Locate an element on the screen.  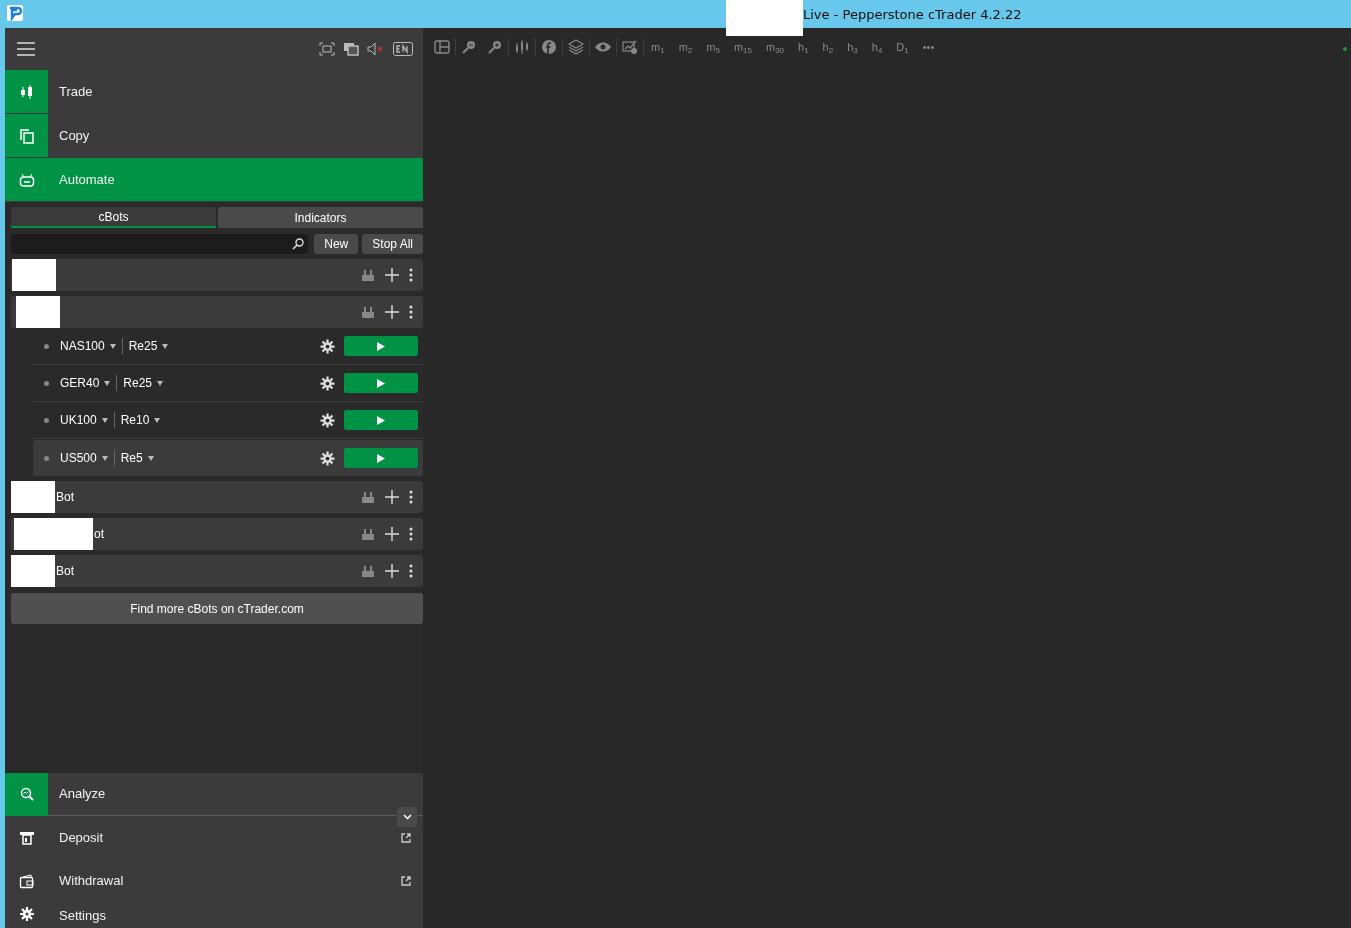
instance-row: GER40 Re25 is located at coordinates (228, 383).